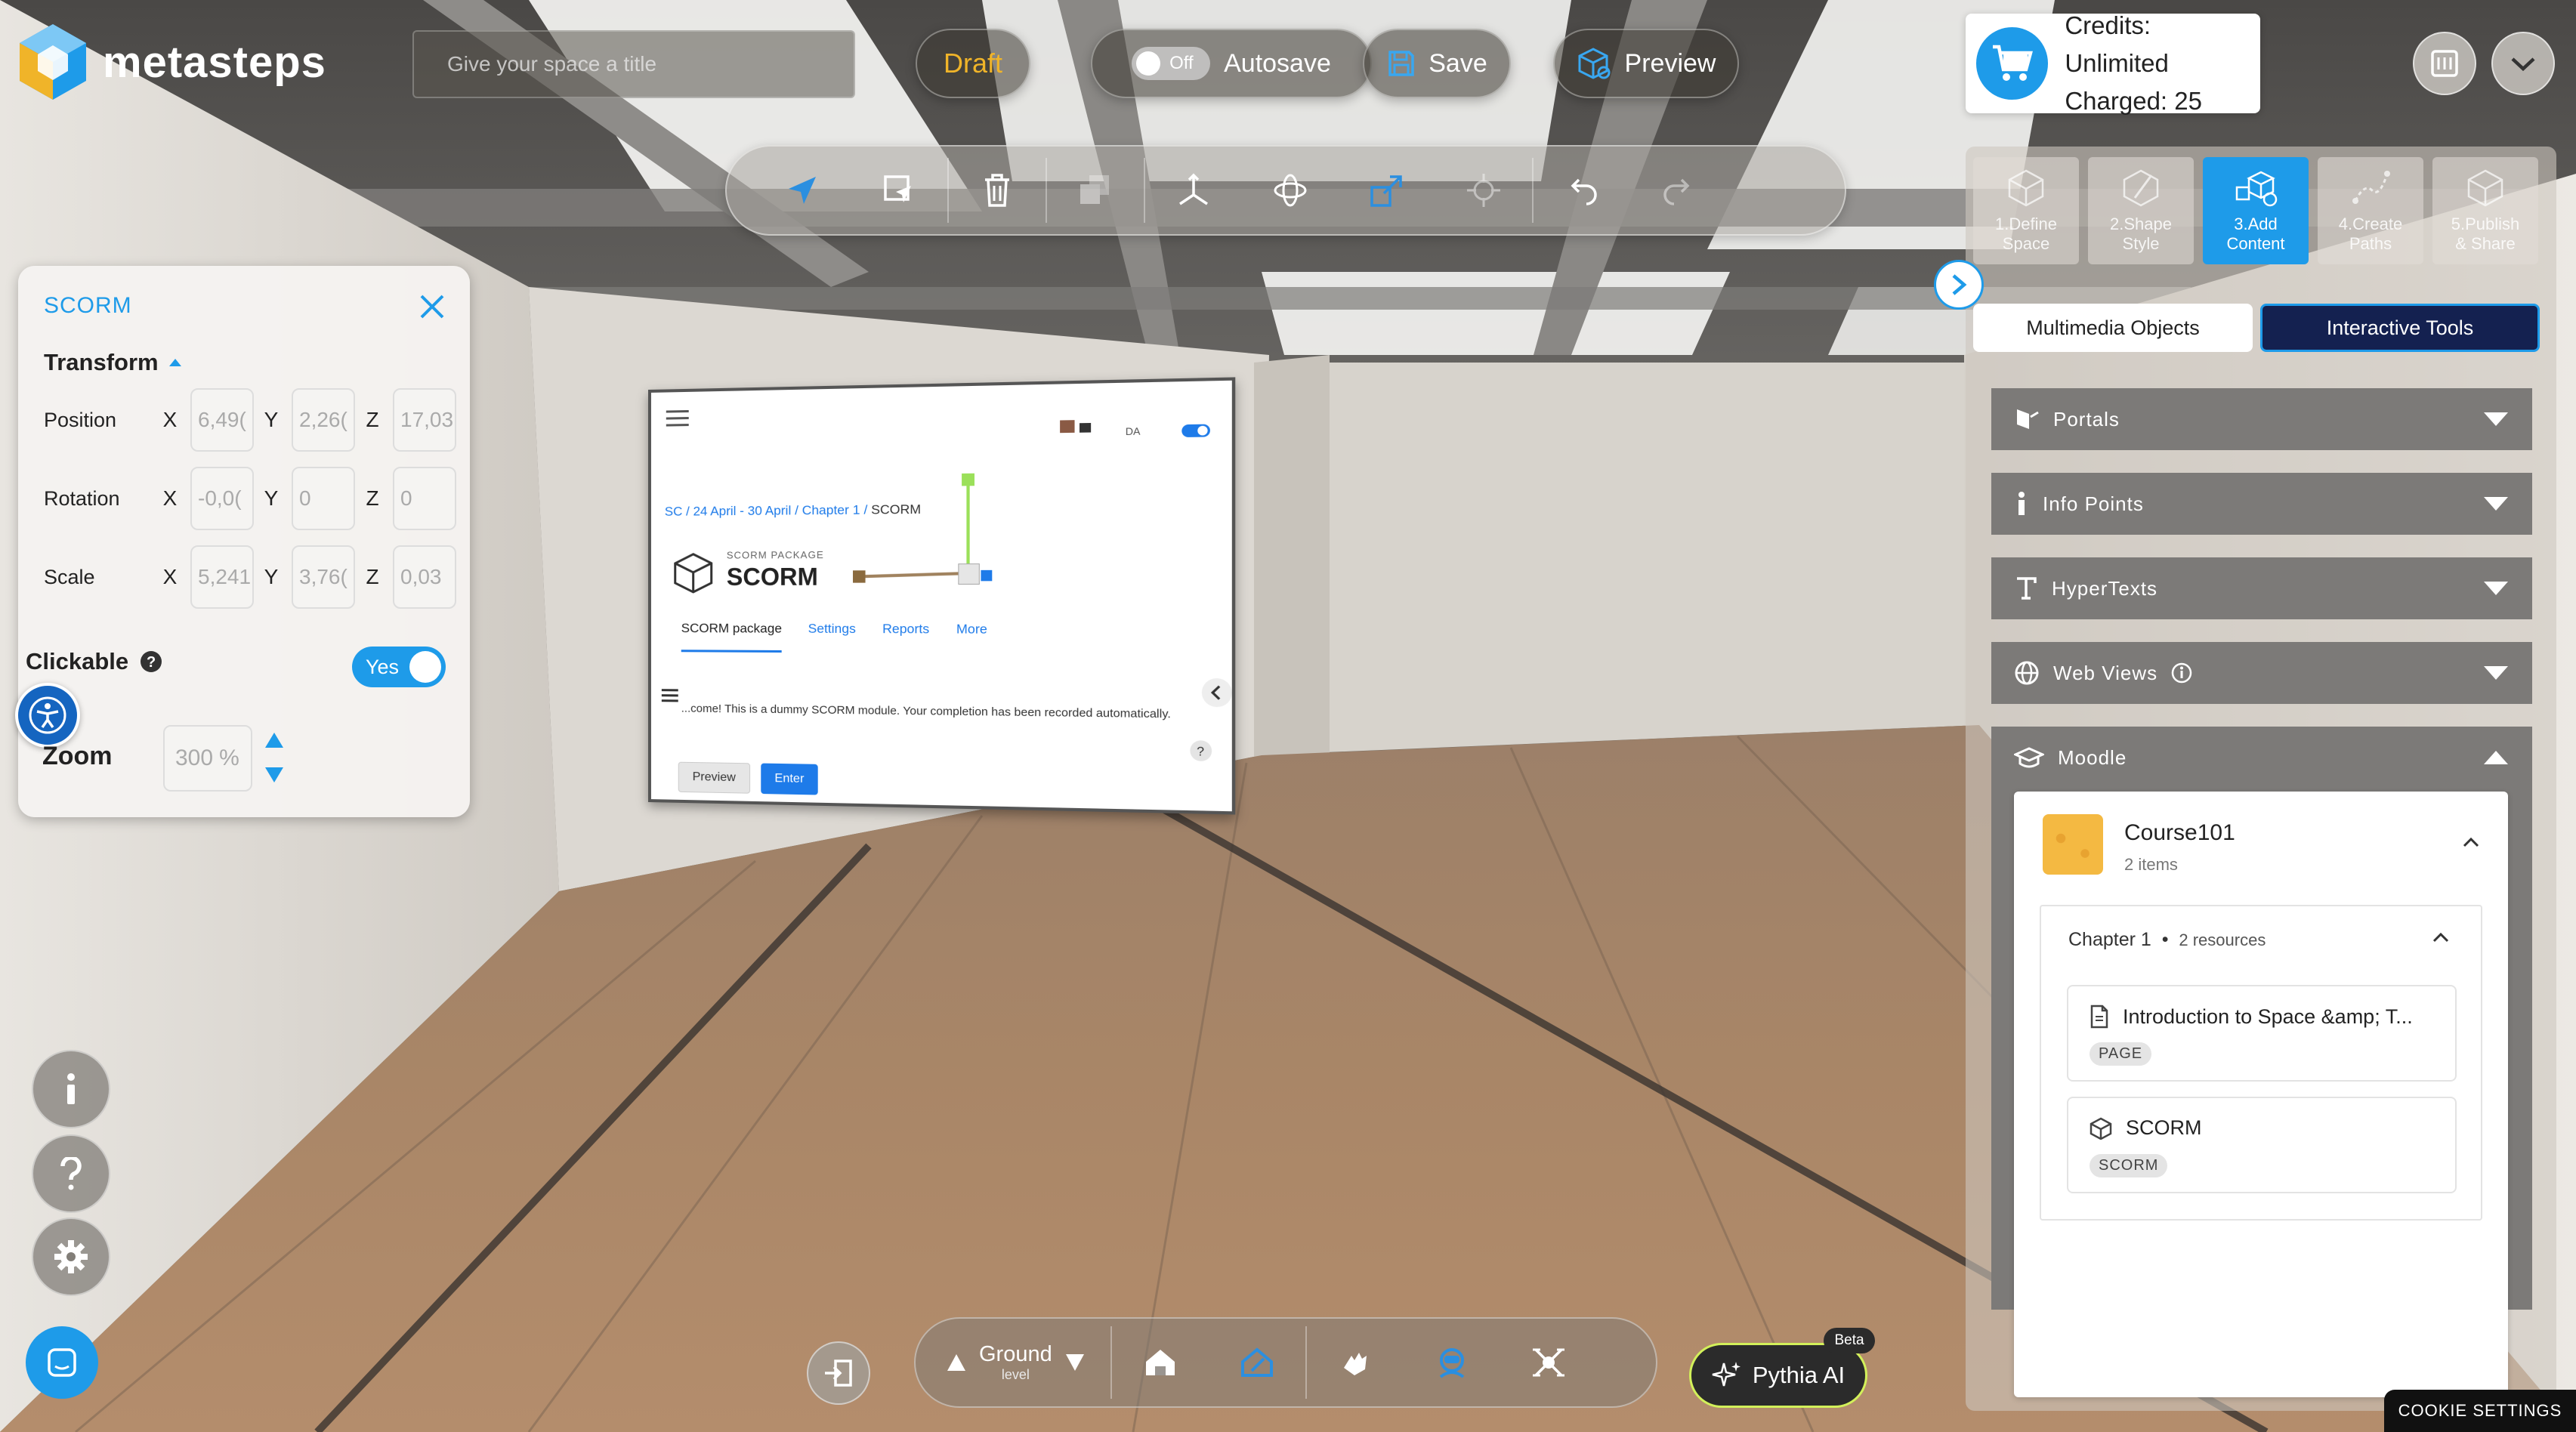 Image resolution: width=2576 pixels, height=1432 pixels. Describe the element at coordinates (997, 190) in the screenshot. I see `tool-delete` at that location.